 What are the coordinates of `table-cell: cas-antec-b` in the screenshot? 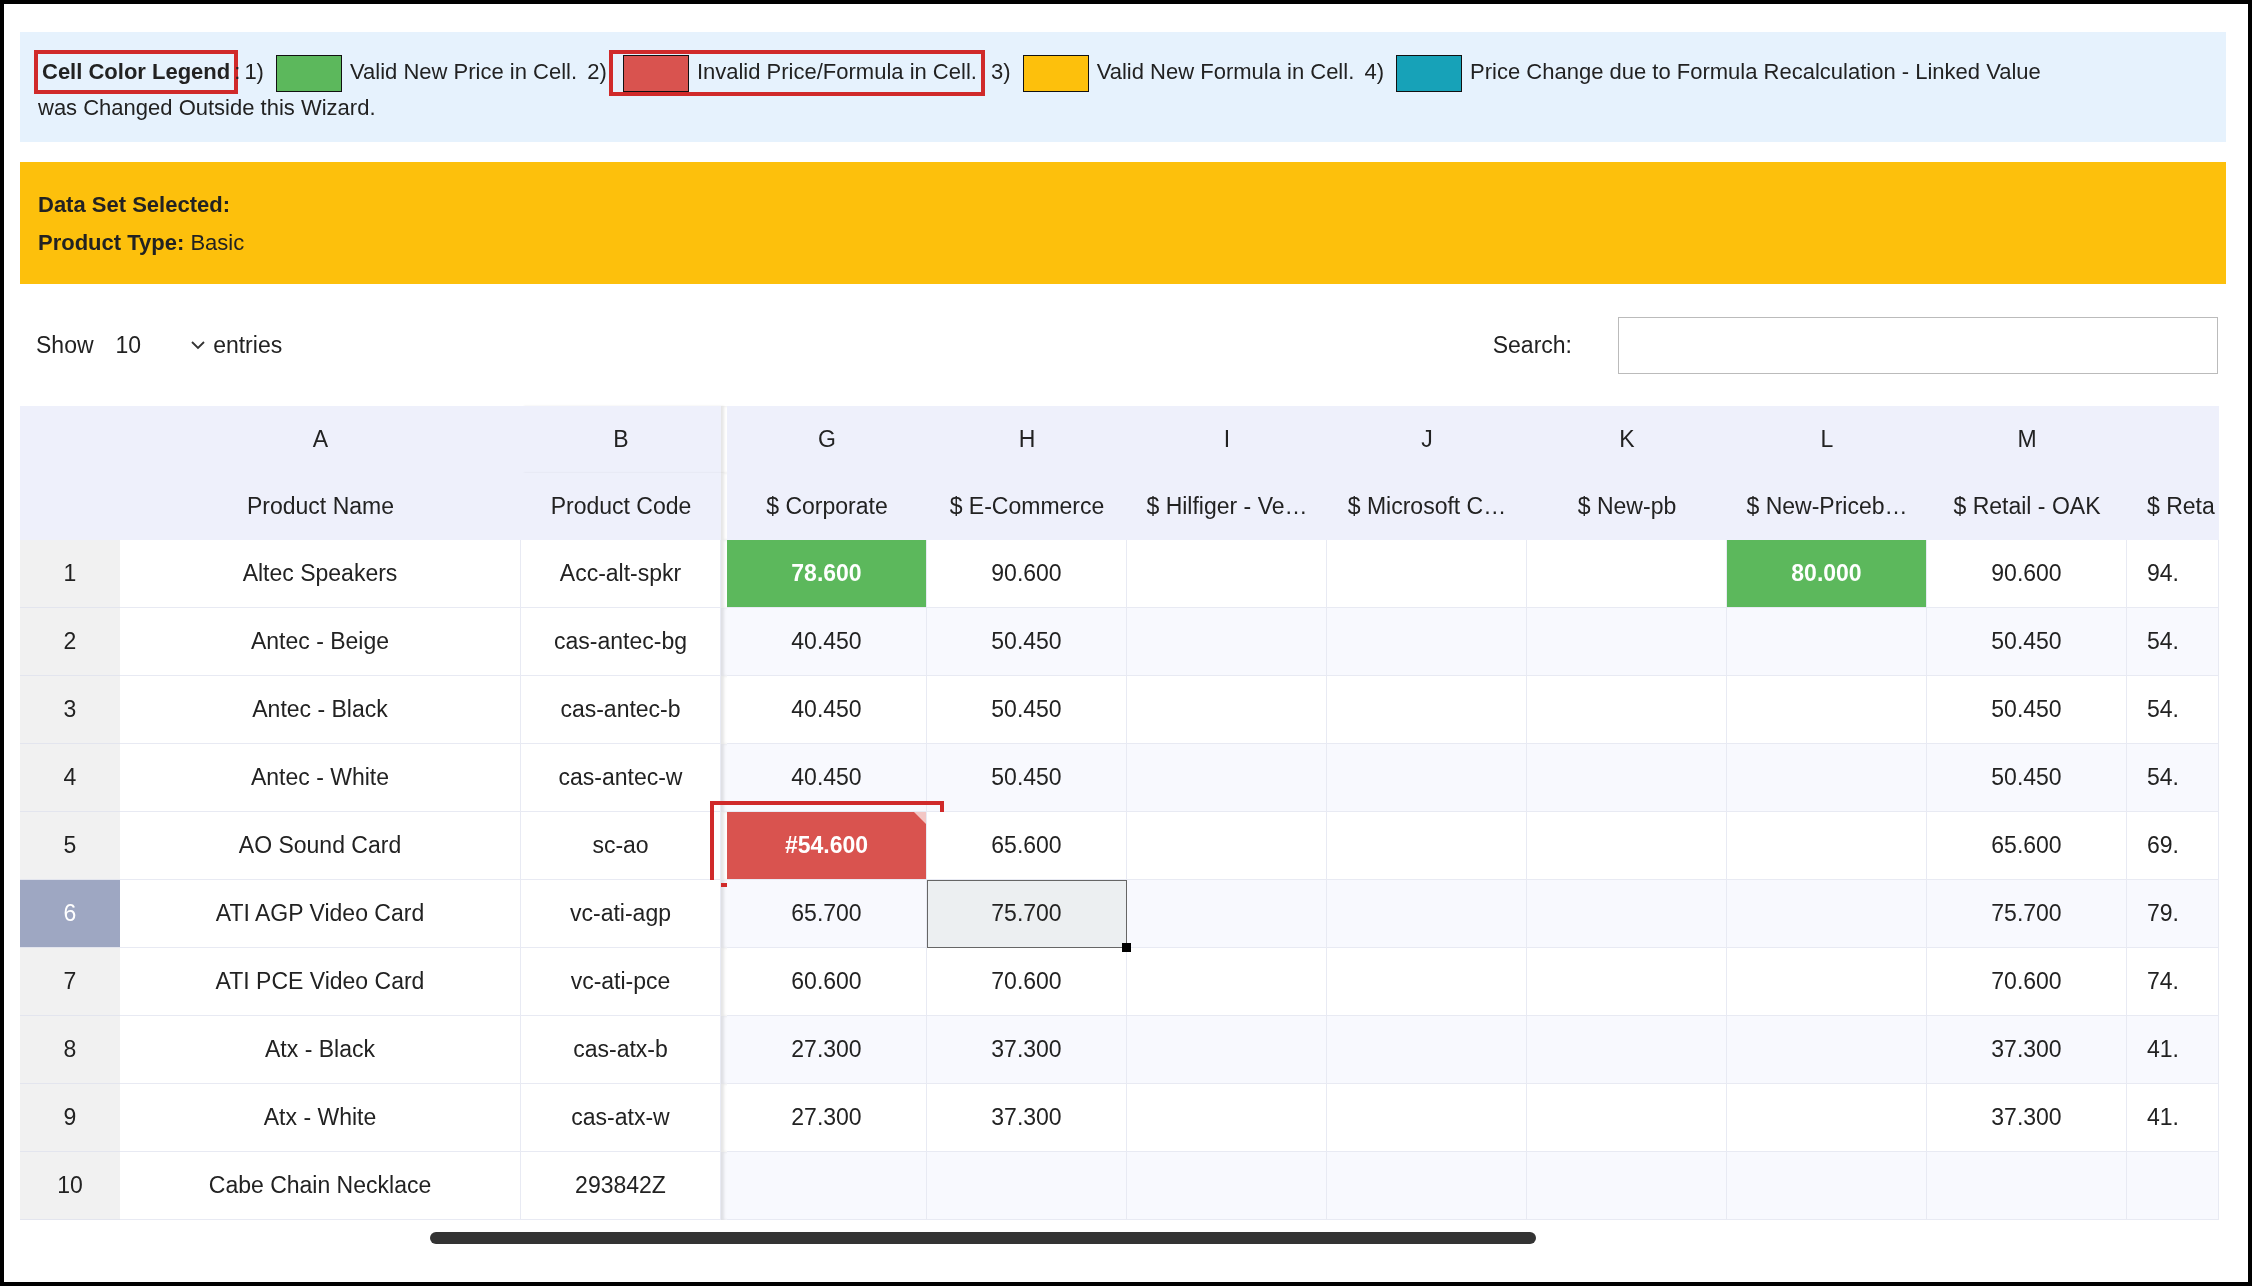 It's located at (621, 710).